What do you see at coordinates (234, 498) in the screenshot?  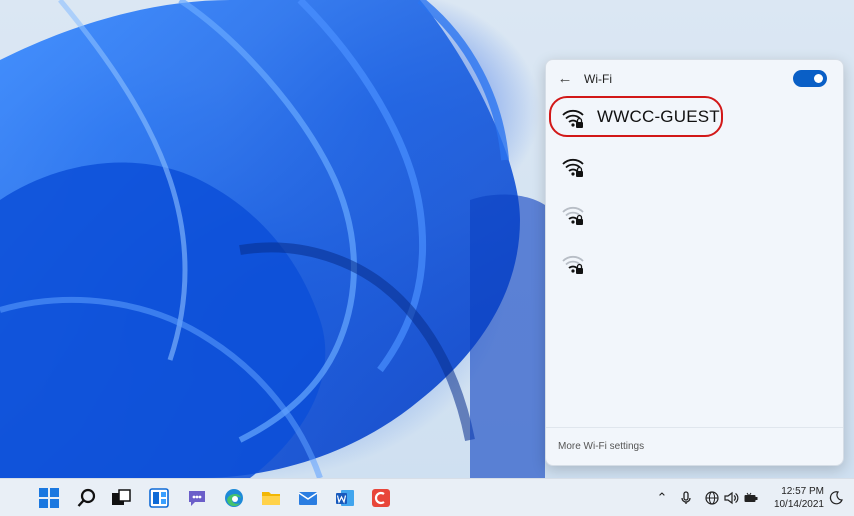 I see `edge-icon` at bounding box center [234, 498].